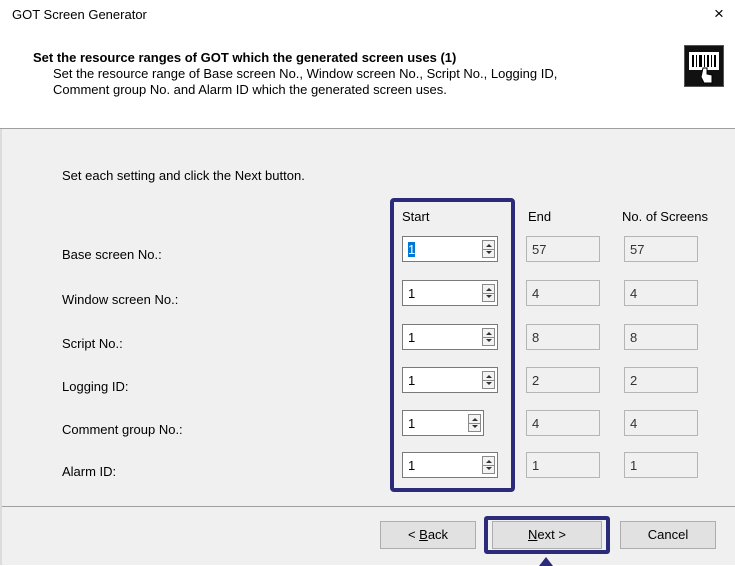  What do you see at coordinates (563, 293) in the screenshot?
I see `window-screen-end-field: 4` at bounding box center [563, 293].